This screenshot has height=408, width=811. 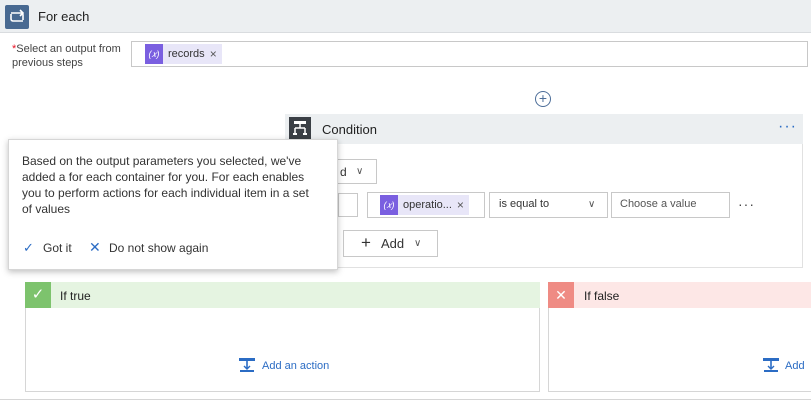 What do you see at coordinates (282, 295) in the screenshot?
I see `if-true-header` at bounding box center [282, 295].